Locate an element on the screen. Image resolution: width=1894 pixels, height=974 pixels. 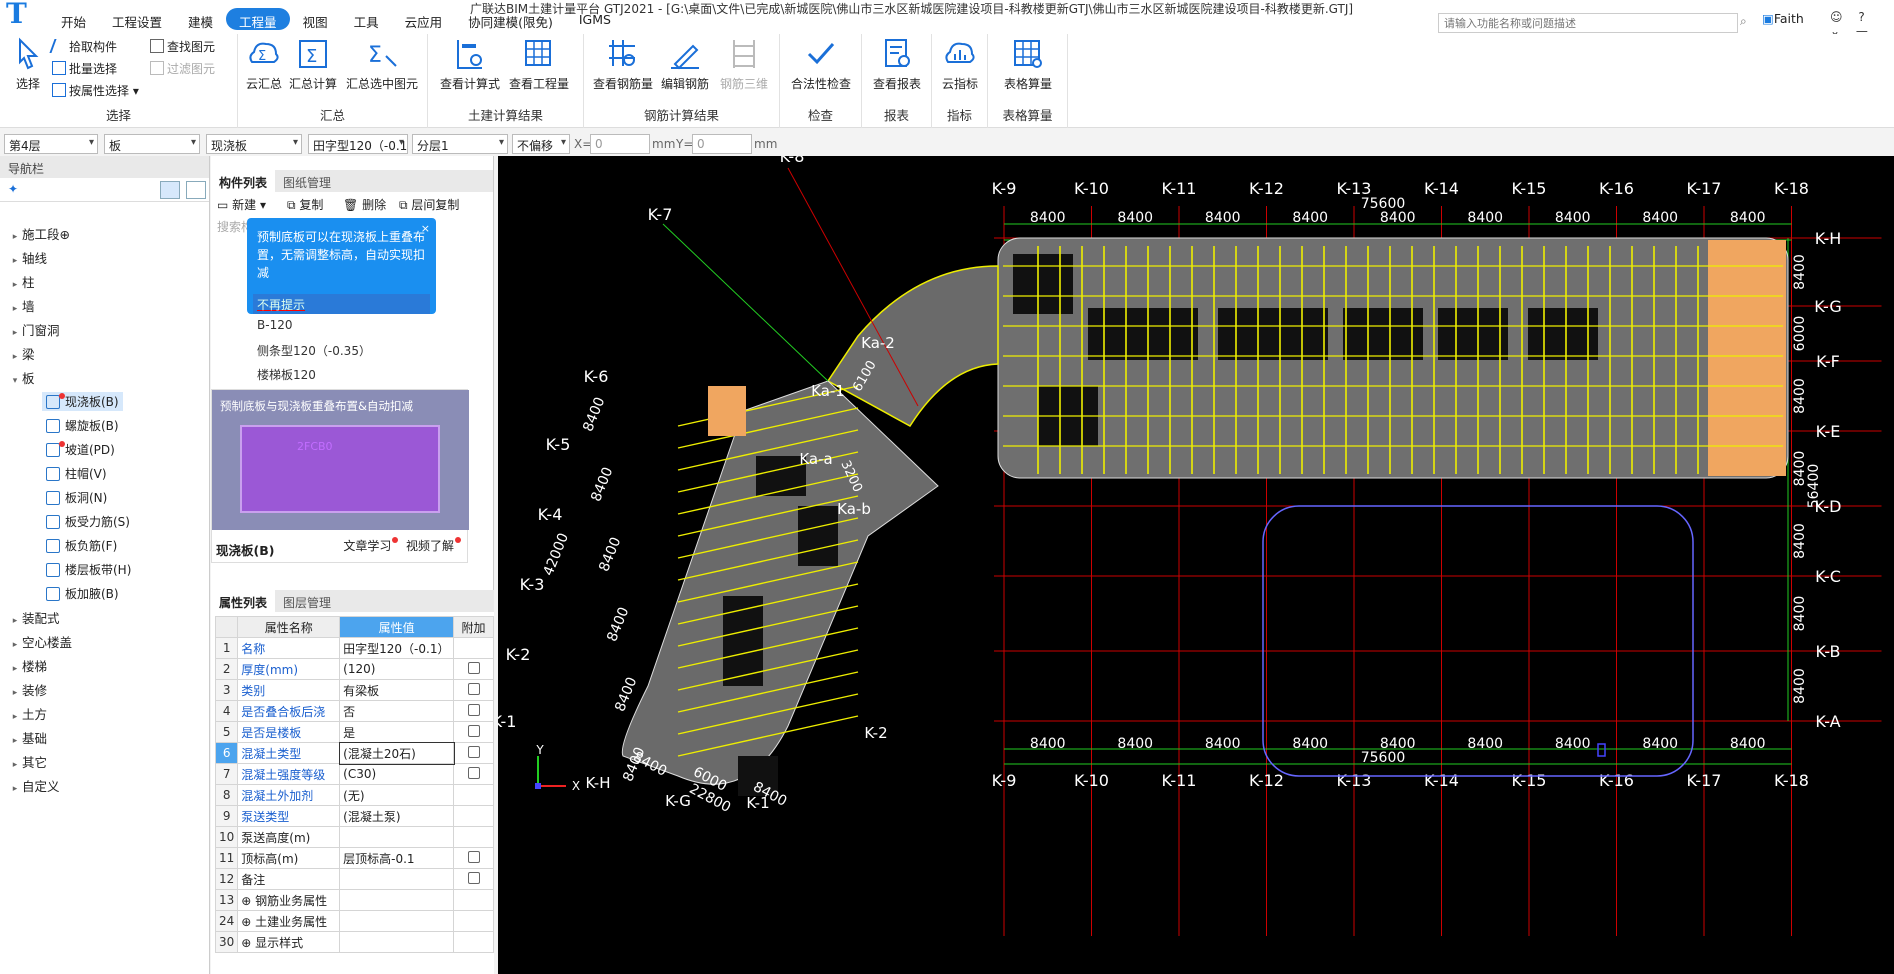
component-item-side-strip: 侧条型120（-0.35） is located at coordinates (314, 350).